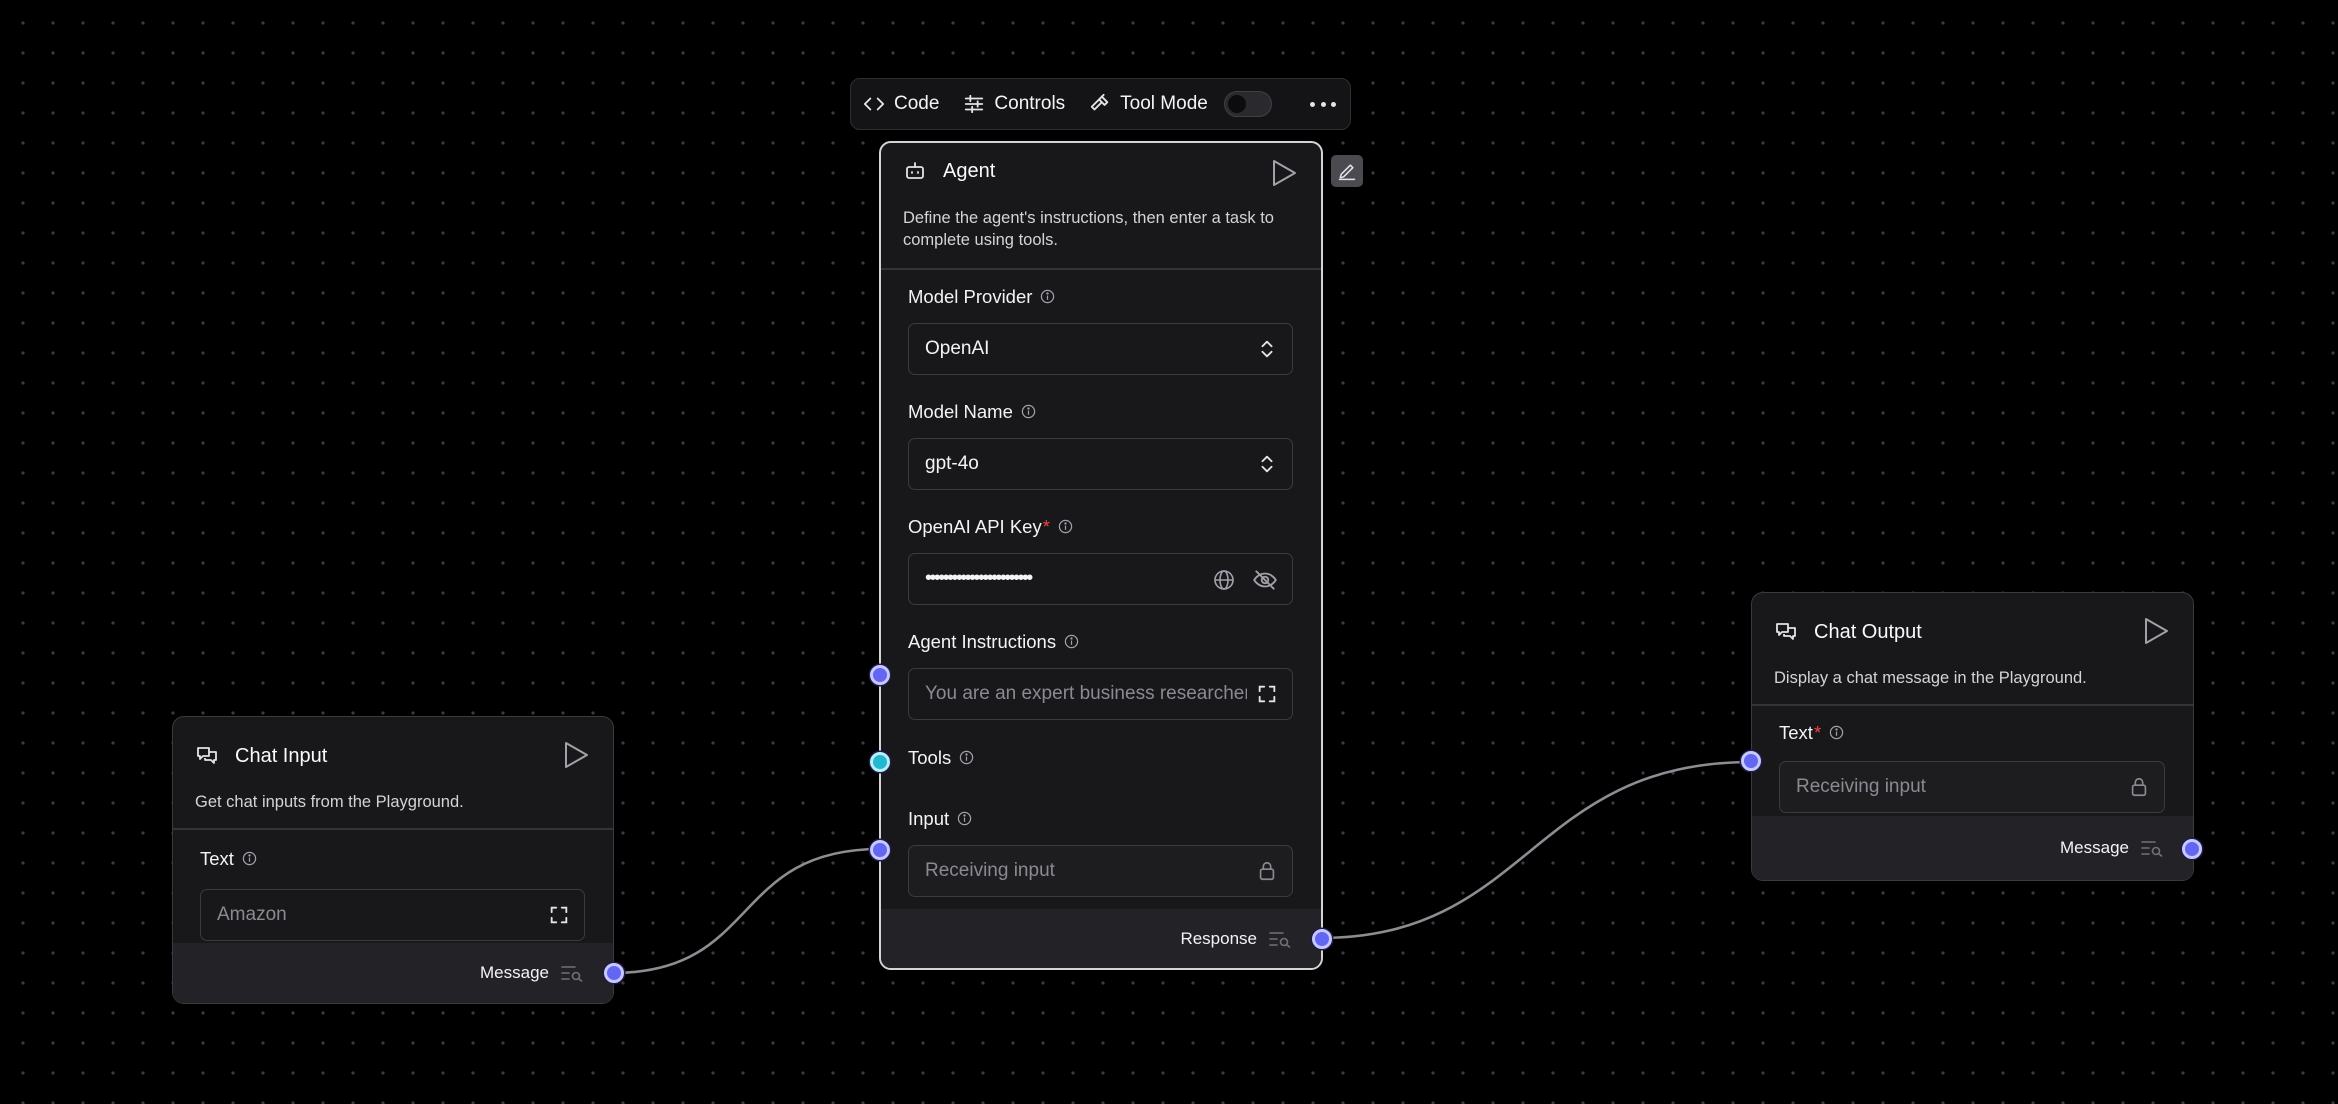 The height and width of the screenshot is (1104, 2338). I want to click on node-header: Agent, so click(1101, 171).